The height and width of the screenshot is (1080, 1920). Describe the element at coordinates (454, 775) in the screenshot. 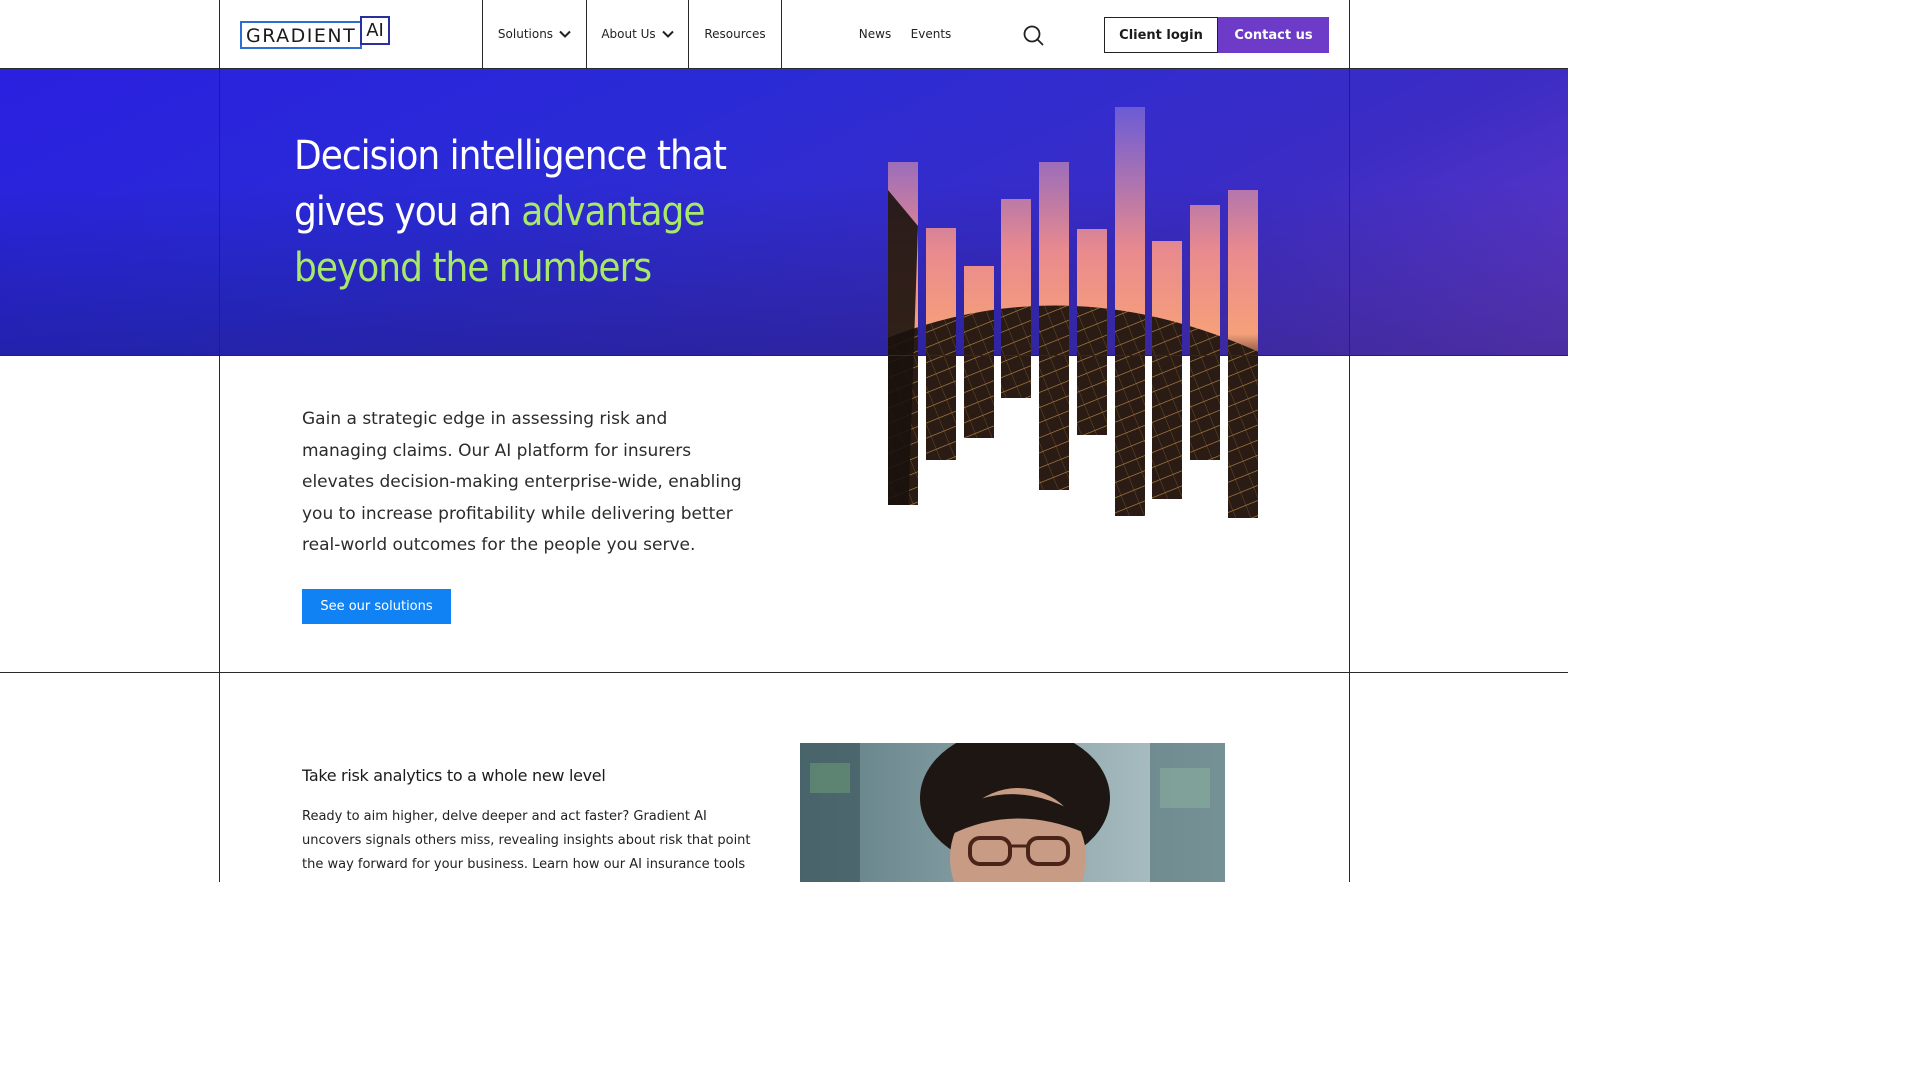

I see `section-title: Take risk analytics to a whole new level` at that location.